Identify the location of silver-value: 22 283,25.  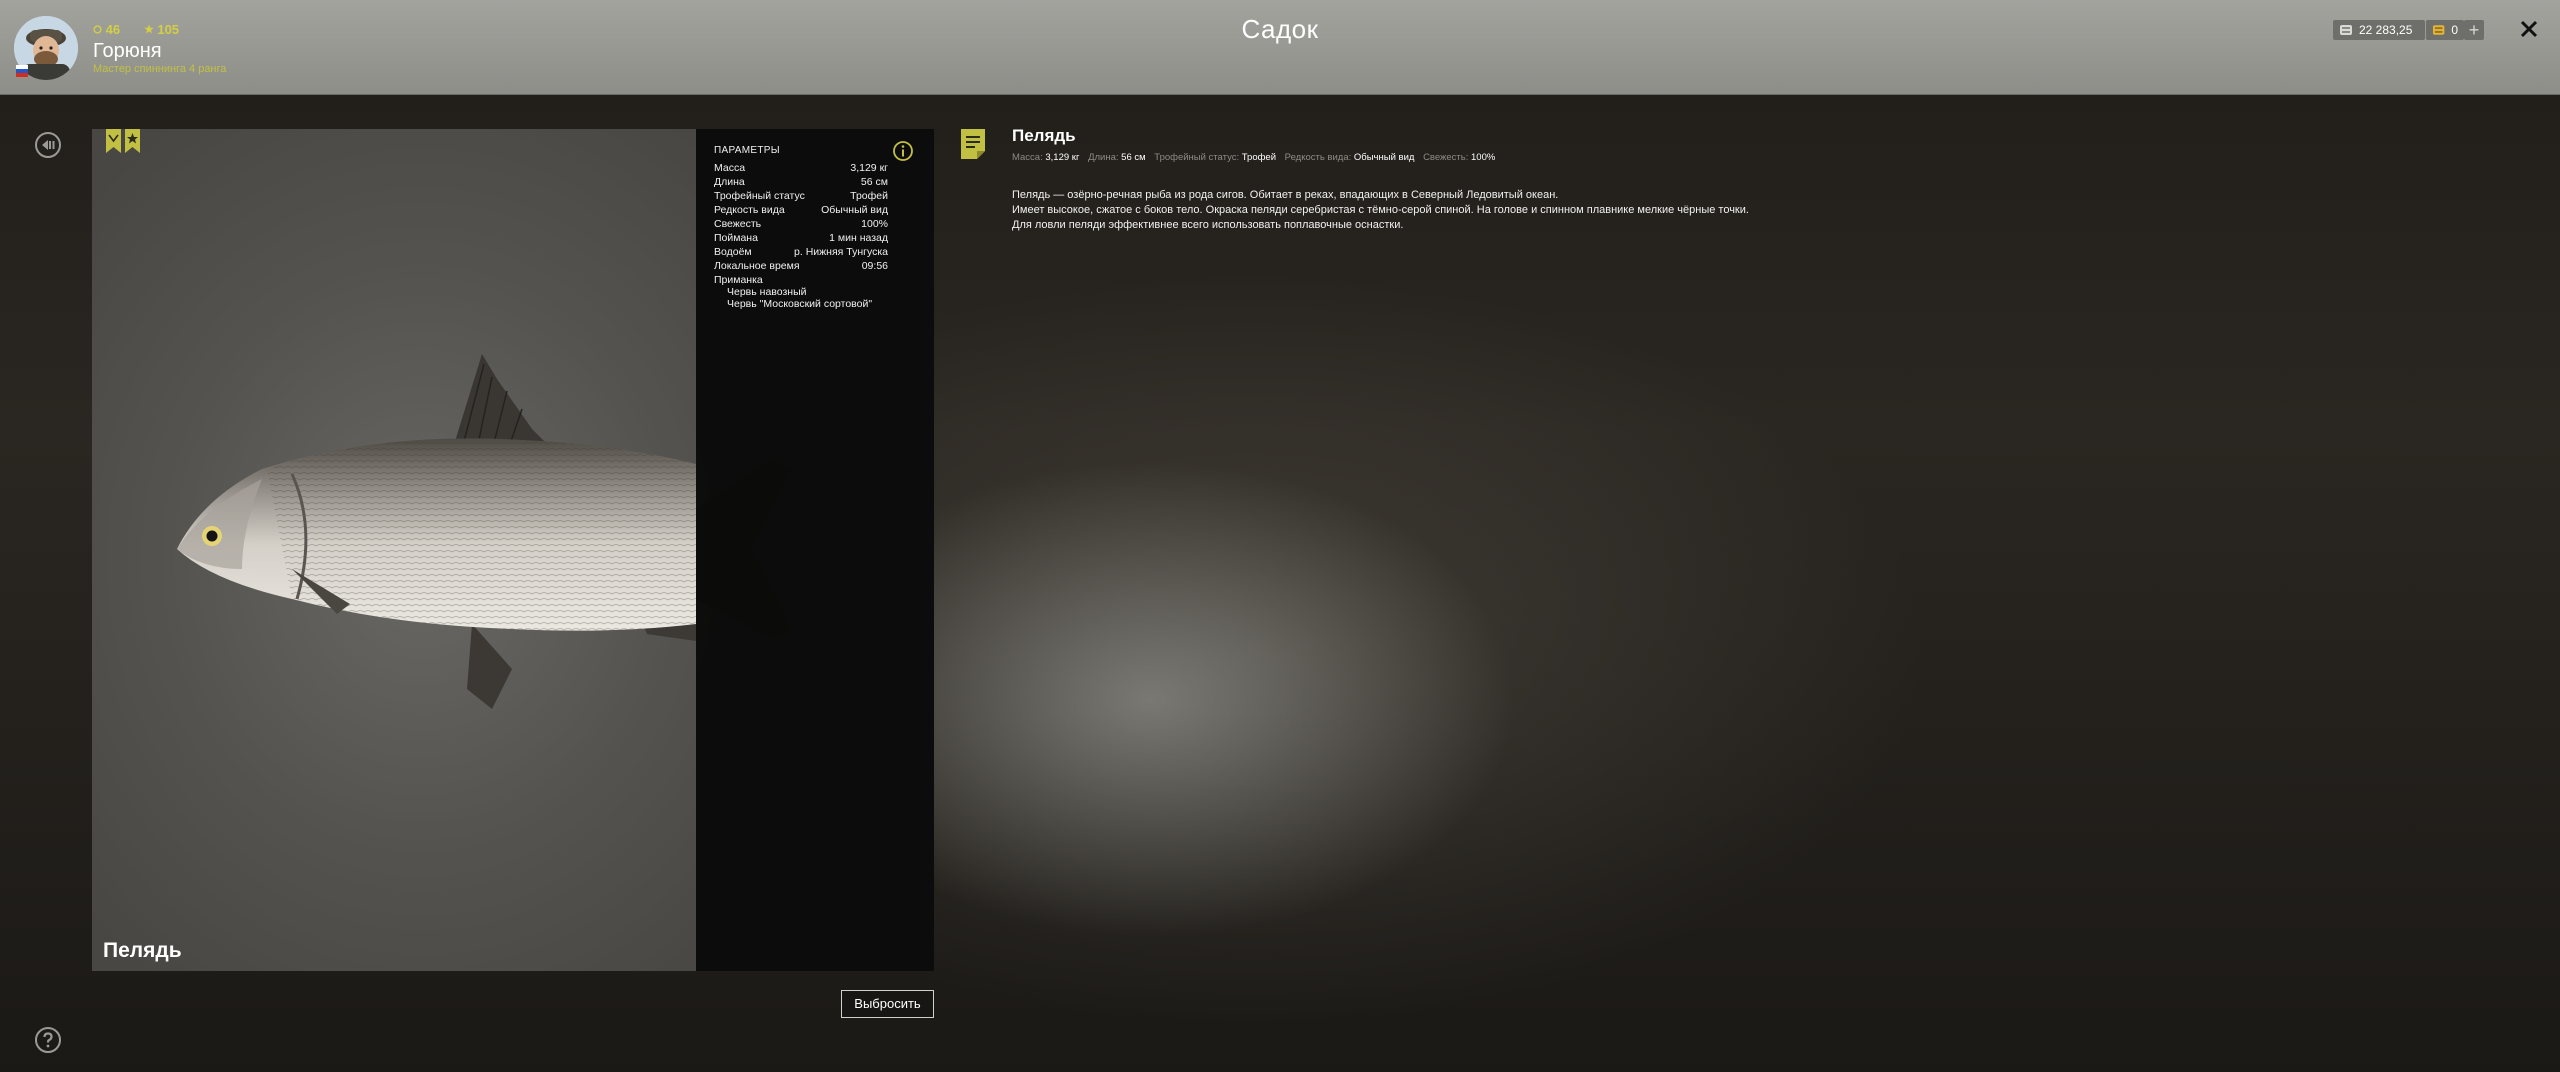
(2386, 30).